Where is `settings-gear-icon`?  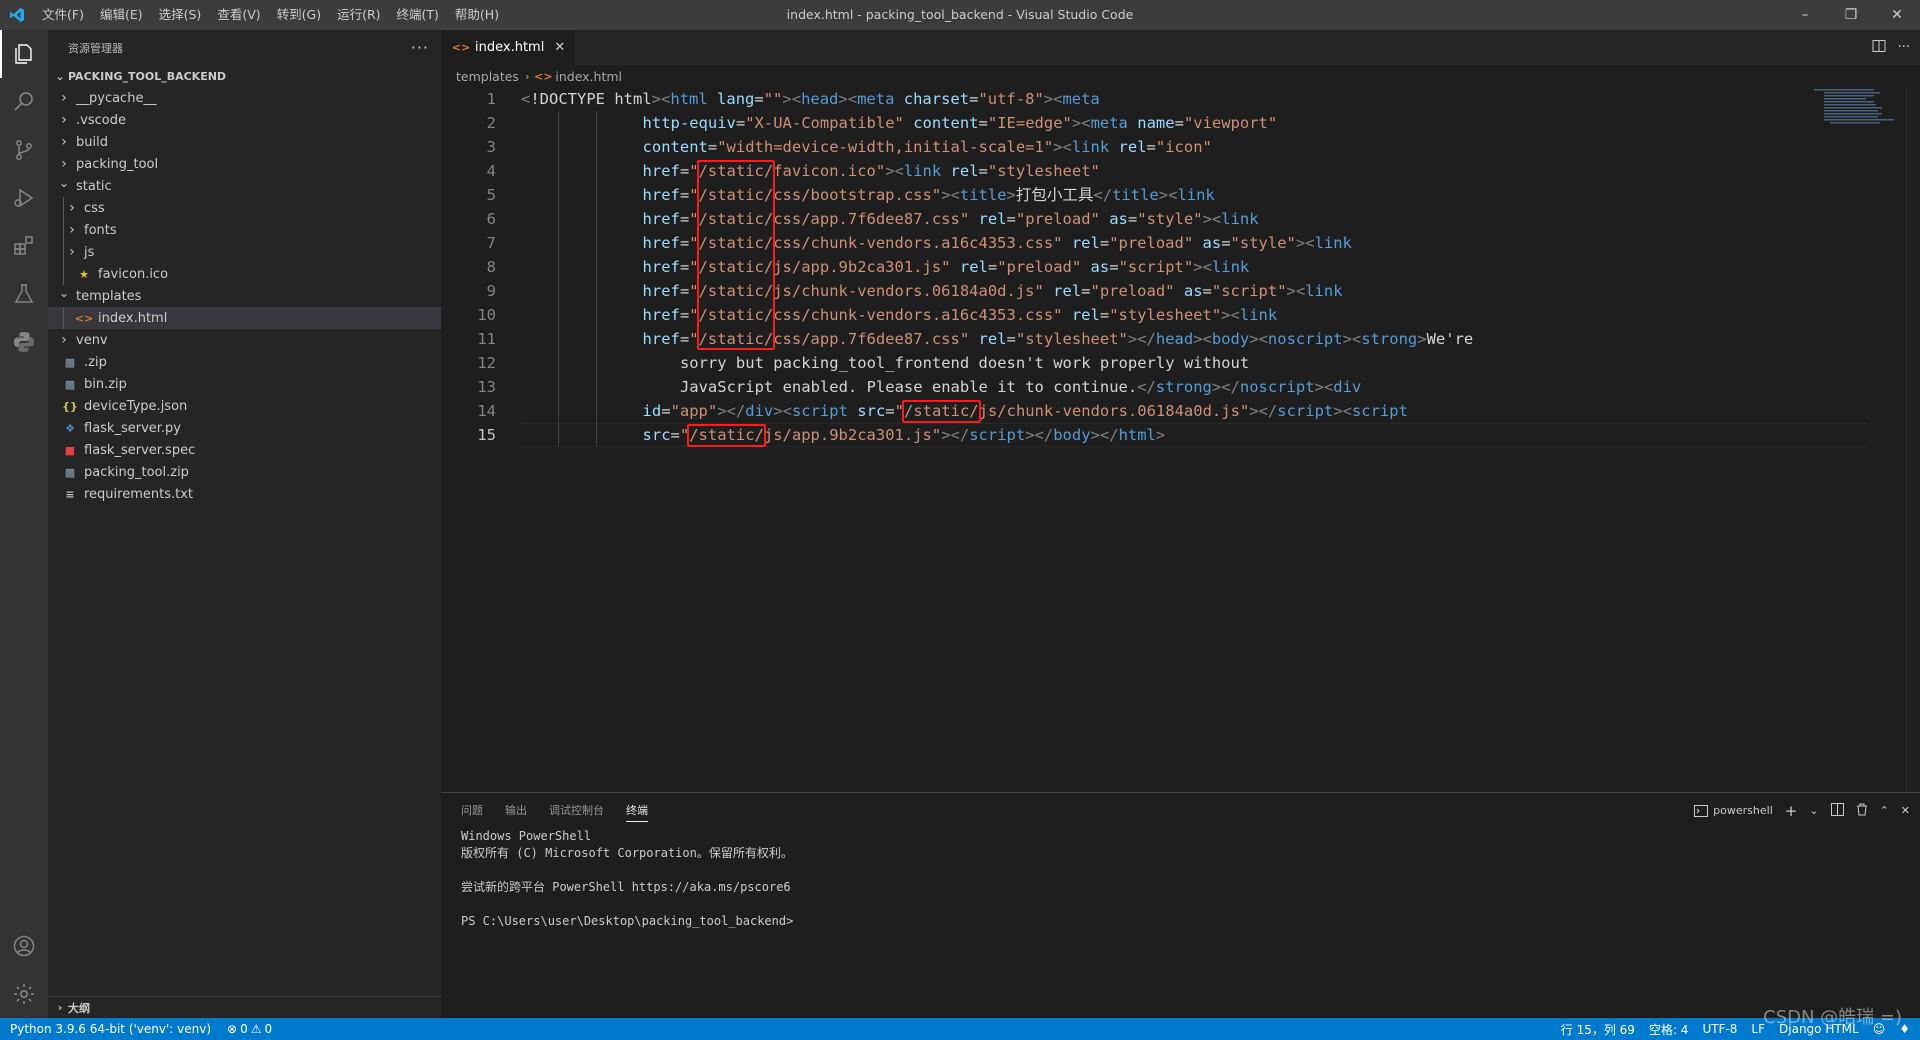 settings-gear-icon is located at coordinates (24, 994).